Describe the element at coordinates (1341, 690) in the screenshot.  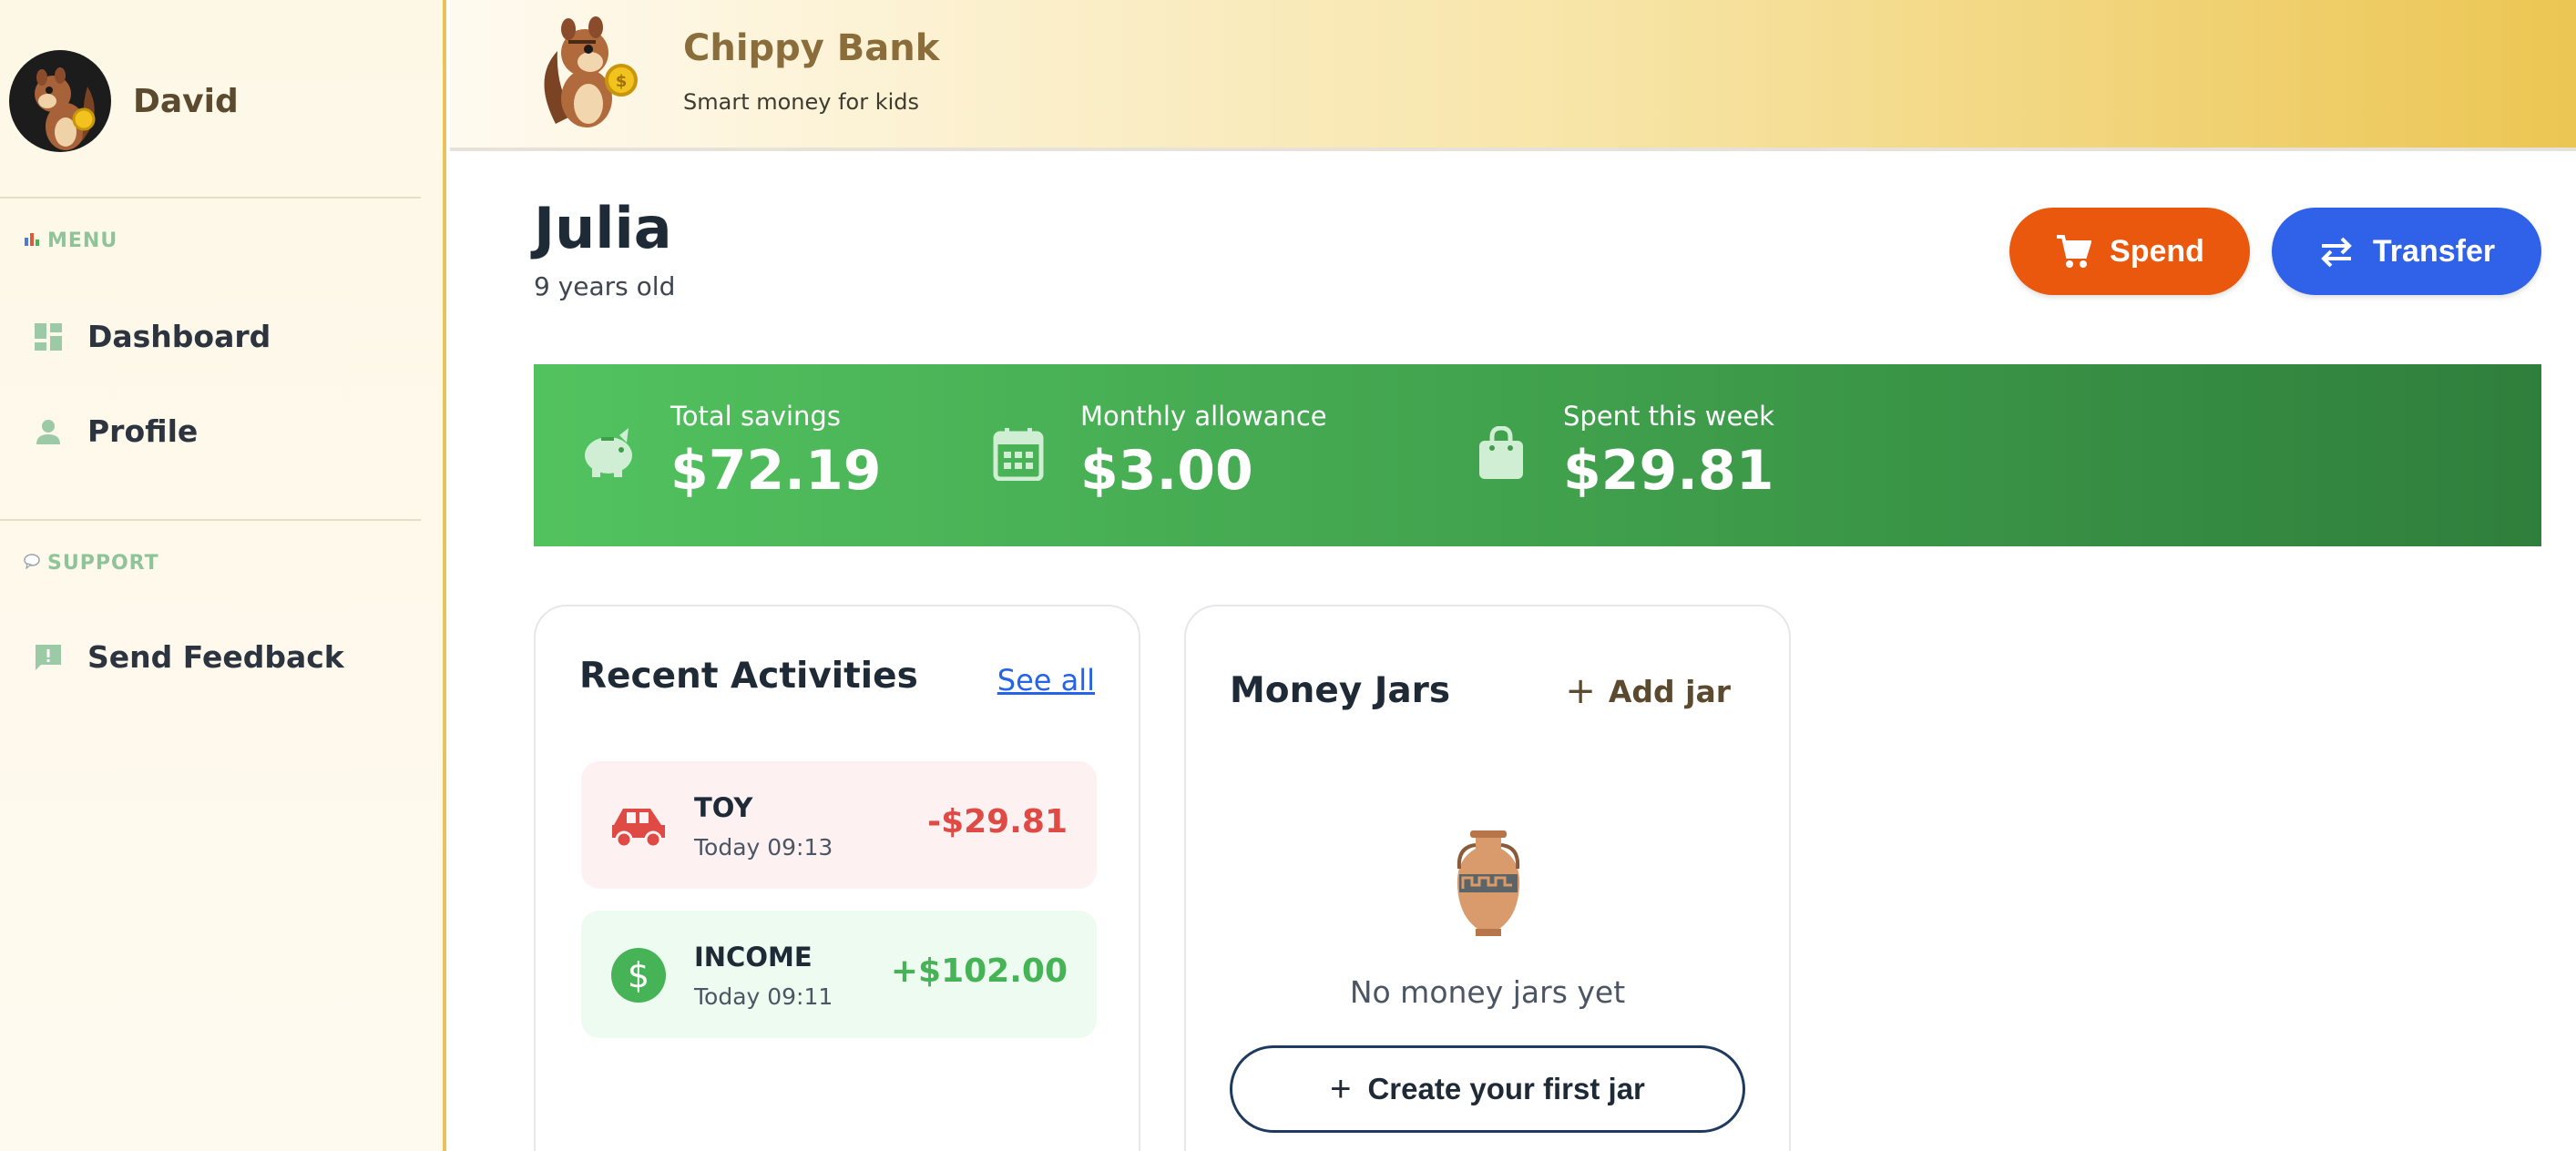
I see `money-jars-title: Money Jars` at that location.